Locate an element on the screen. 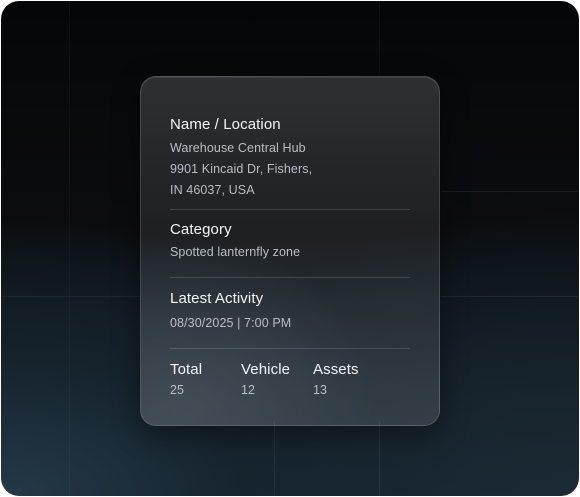  stat-vehicle: Vehicle 12 is located at coordinates (277, 380).